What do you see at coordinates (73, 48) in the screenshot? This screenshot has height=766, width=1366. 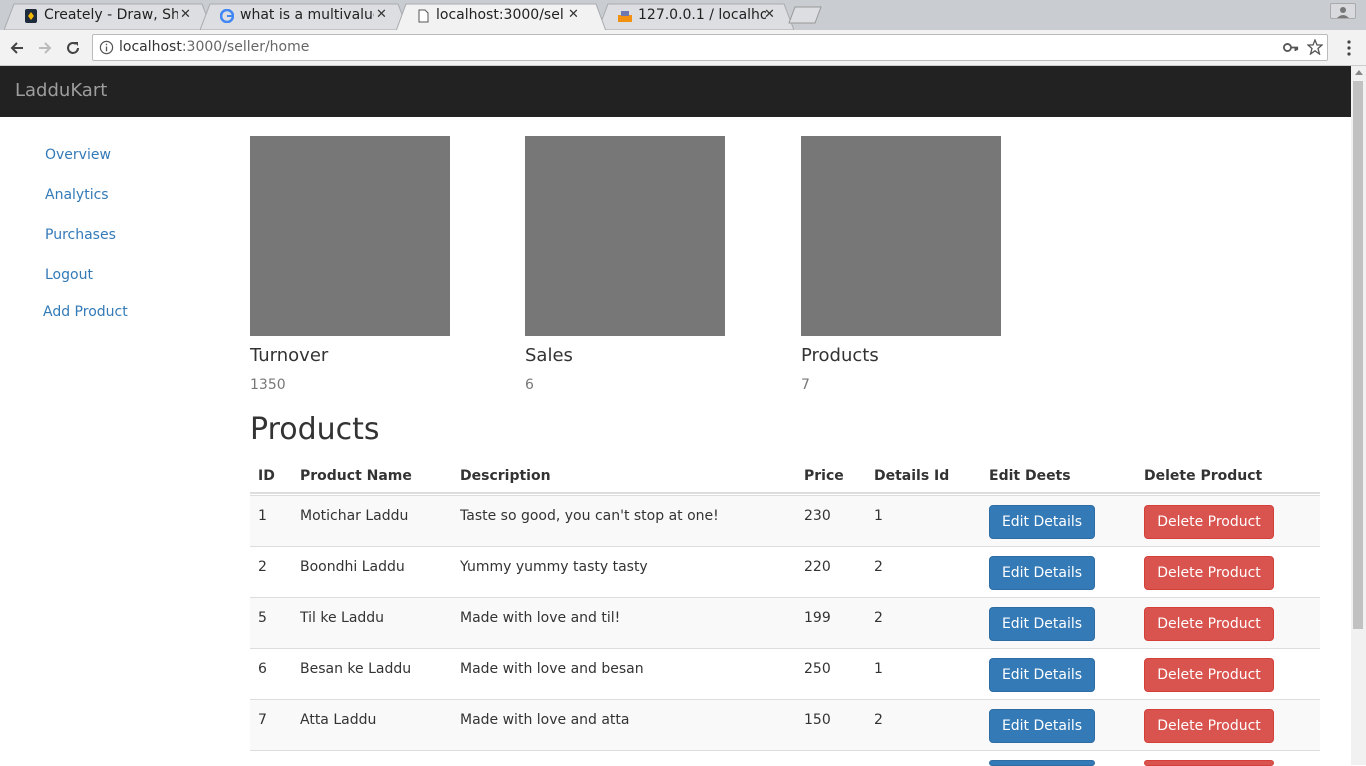 I see `reload-icon` at bounding box center [73, 48].